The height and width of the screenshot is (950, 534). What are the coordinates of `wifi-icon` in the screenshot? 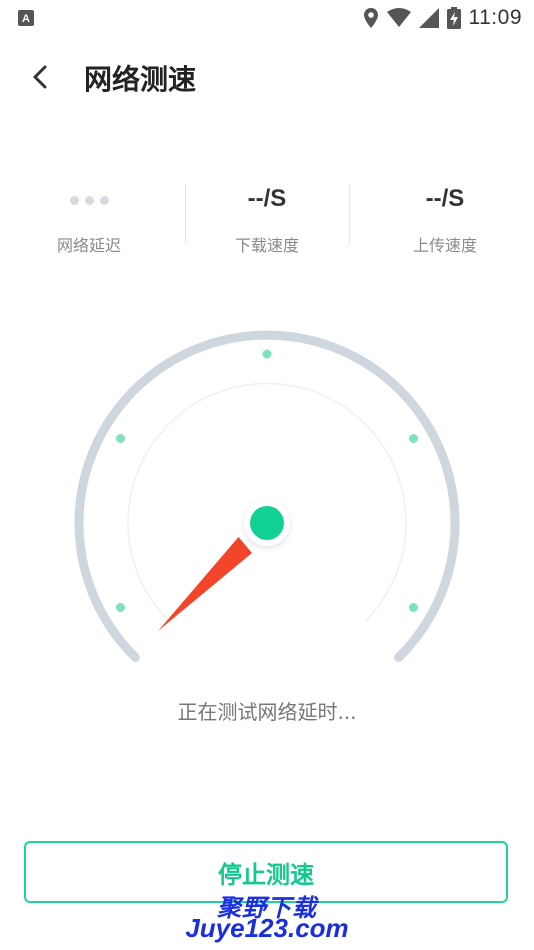 It's located at (398, 17).